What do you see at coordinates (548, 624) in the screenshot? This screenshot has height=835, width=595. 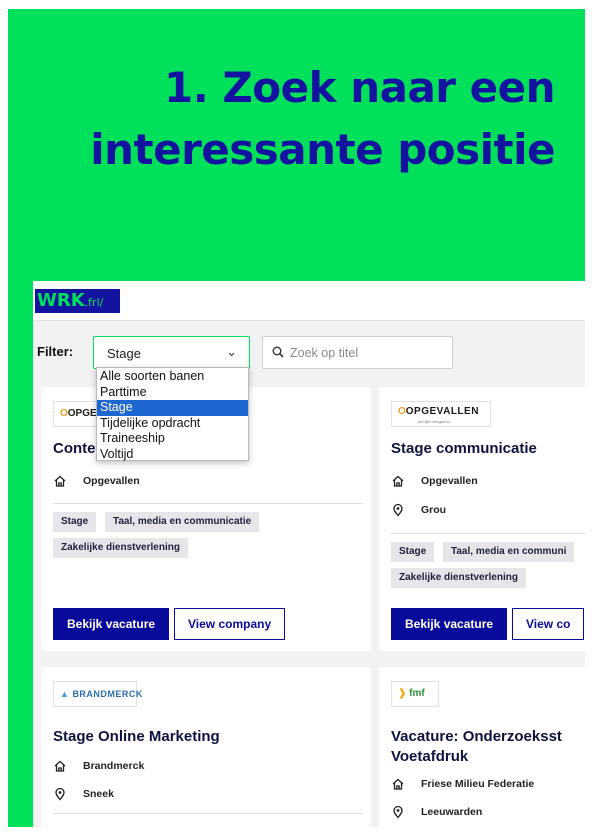 I see `view-company-button: View co` at bounding box center [548, 624].